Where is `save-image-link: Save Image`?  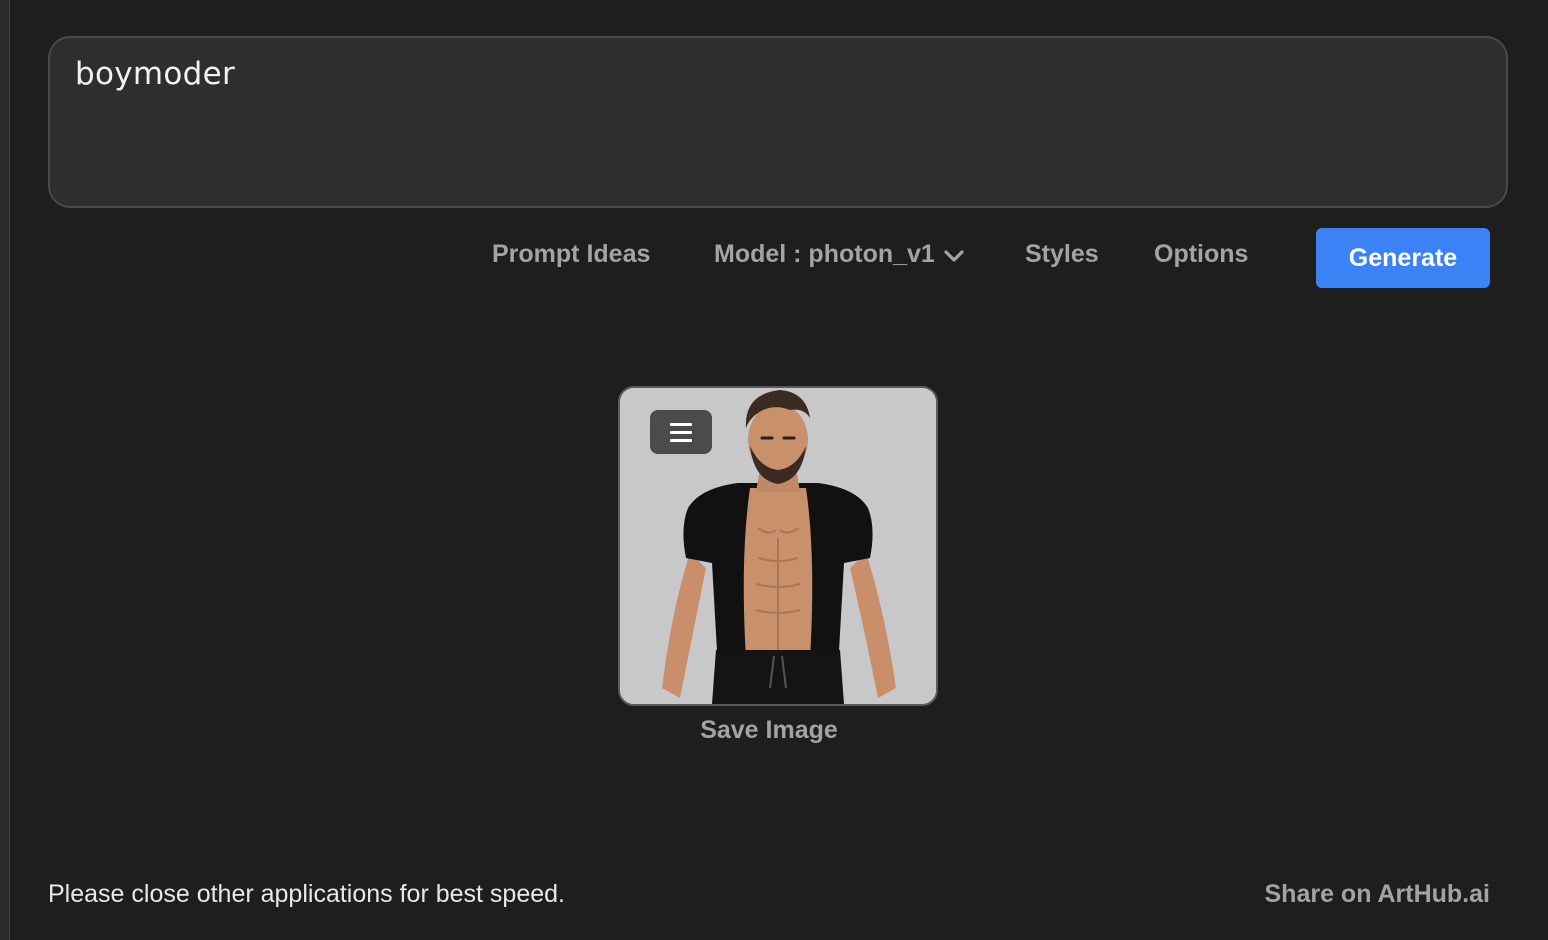
save-image-link: Save Image is located at coordinates (769, 730).